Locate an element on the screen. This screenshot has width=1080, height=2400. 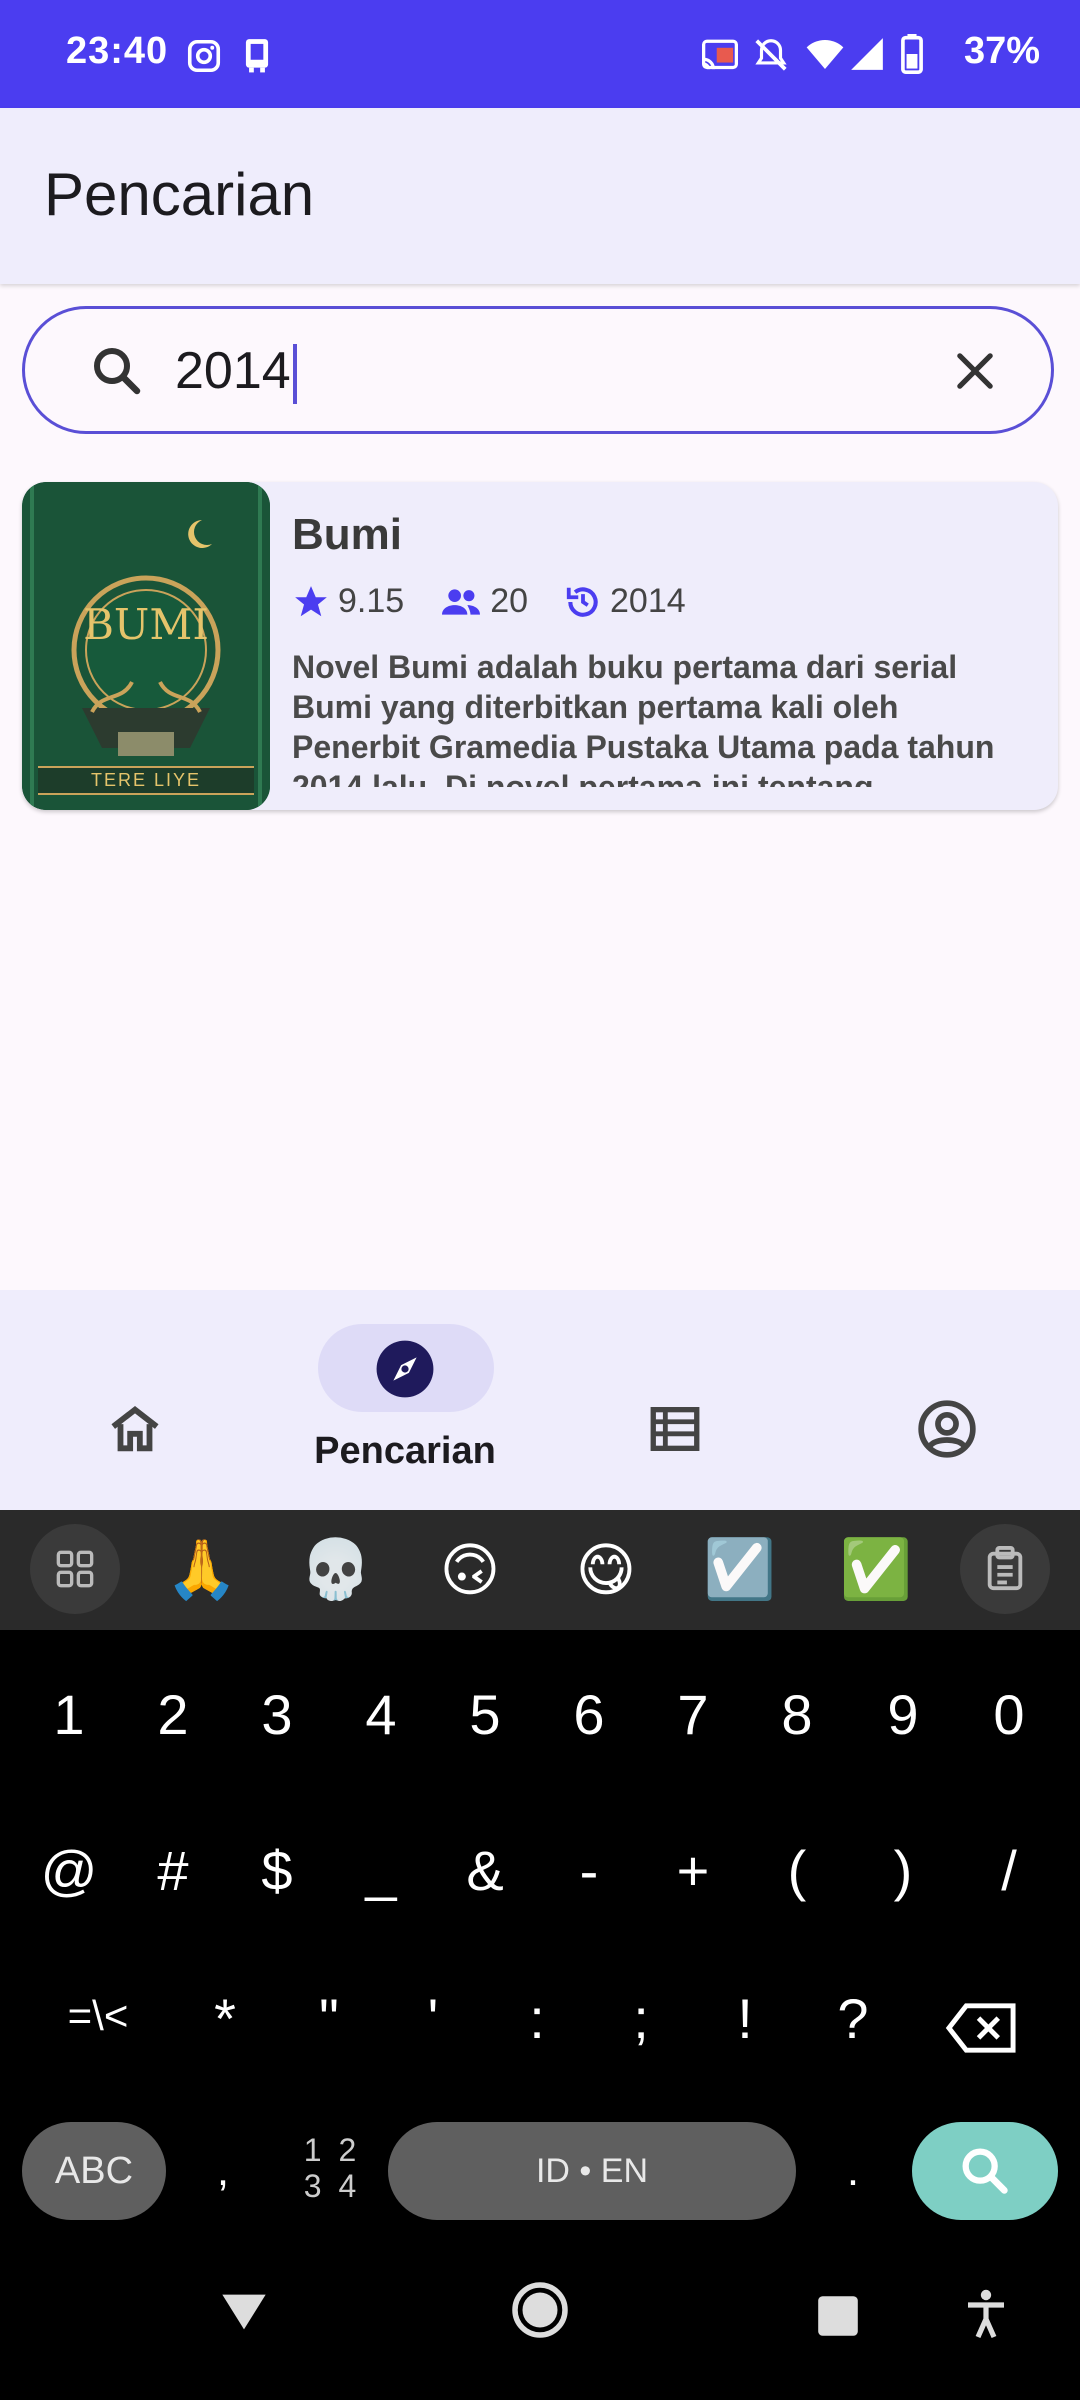
key: ) is located at coordinates (903, 1870).